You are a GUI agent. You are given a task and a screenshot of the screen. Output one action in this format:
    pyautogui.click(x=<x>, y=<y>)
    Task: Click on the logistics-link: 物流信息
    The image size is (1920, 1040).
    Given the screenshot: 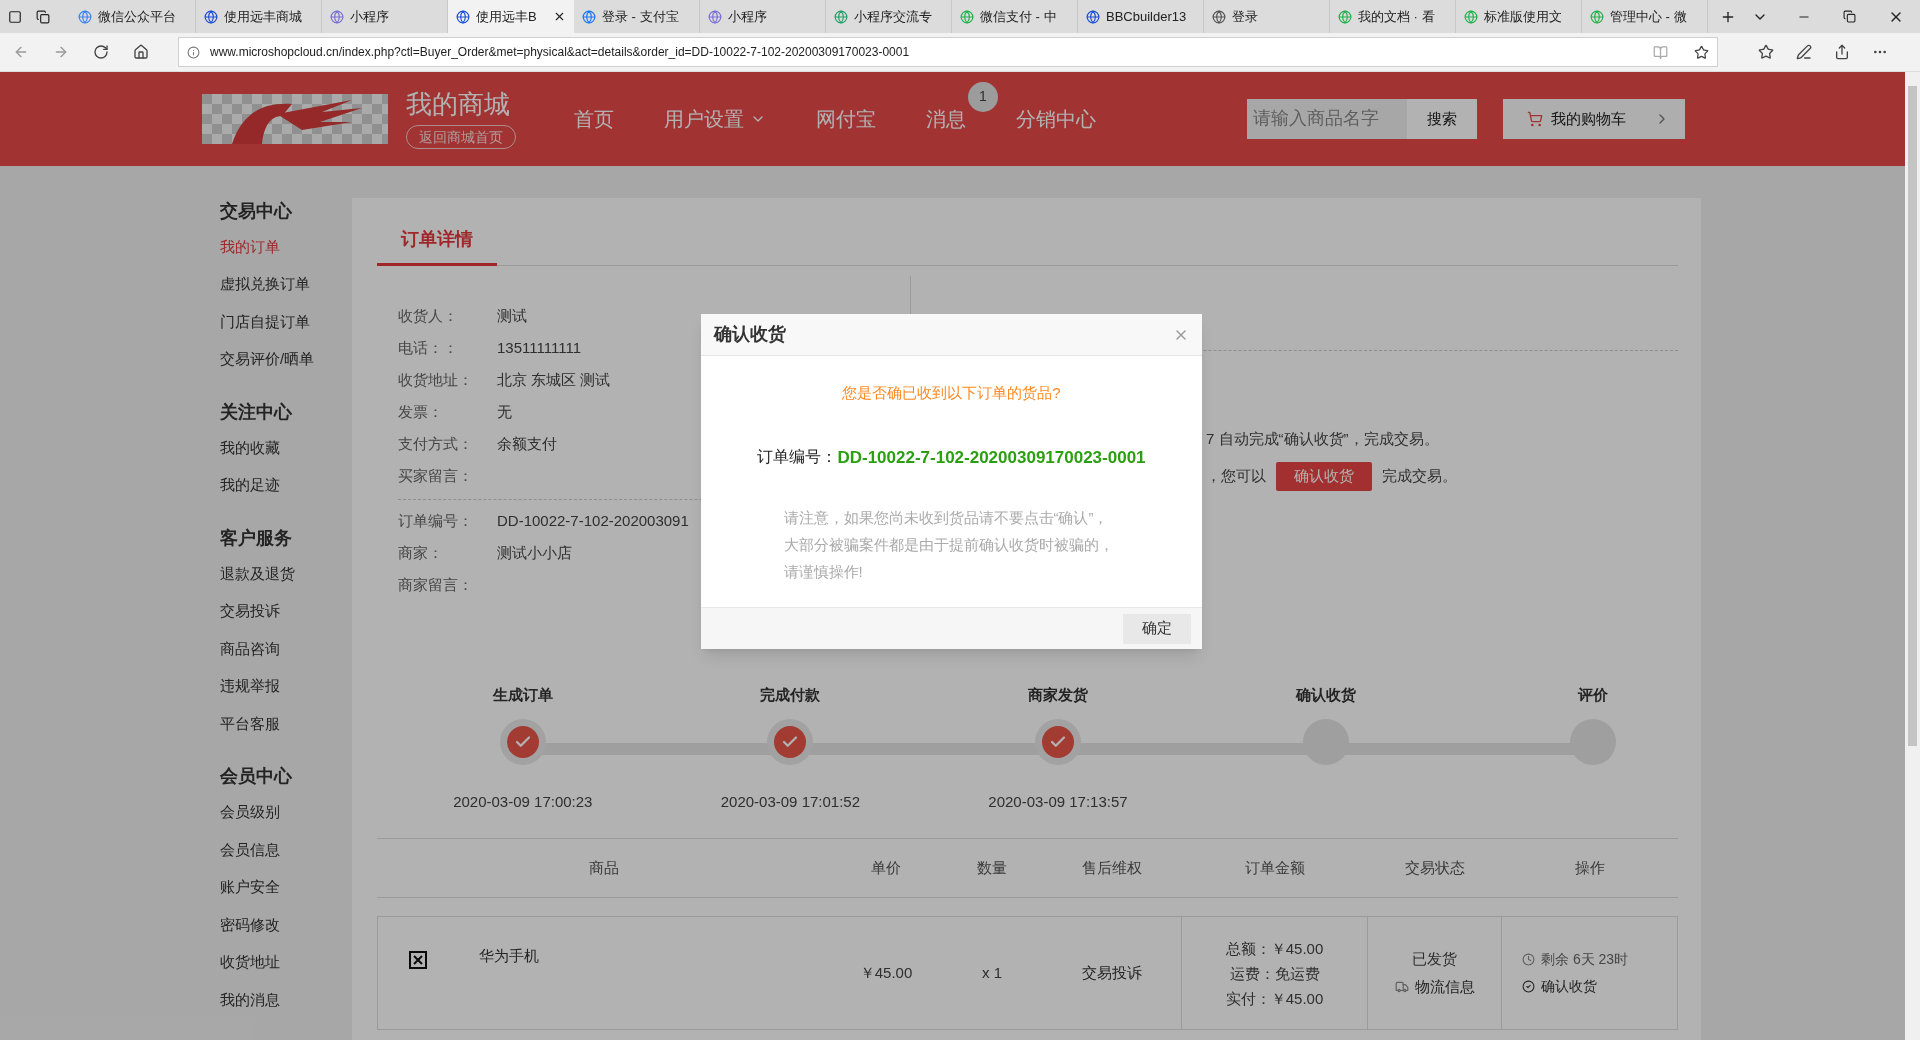 What is the action you would take?
    pyautogui.click(x=1434, y=987)
    